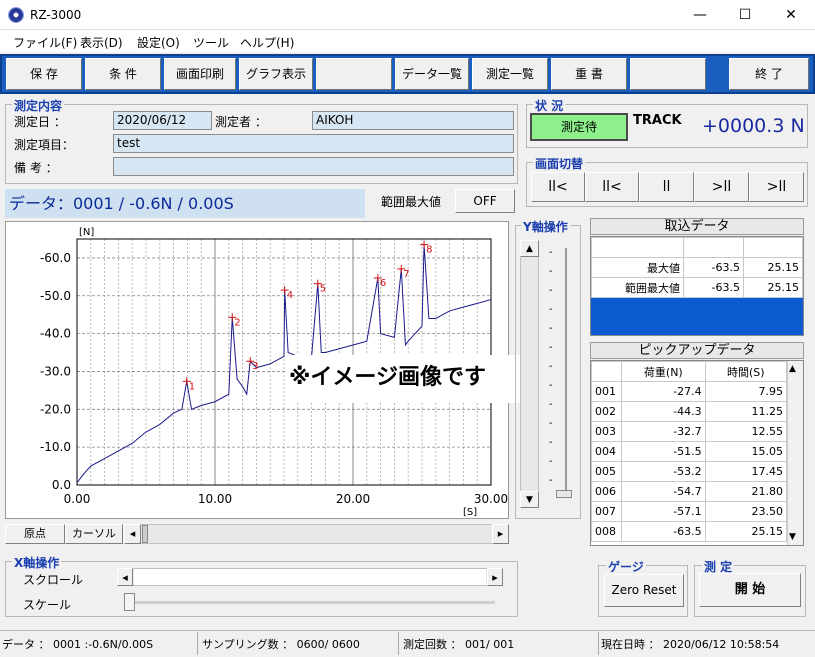 This screenshot has width=815, height=657. Describe the element at coordinates (36, 168) in the screenshot. I see `remark-label: 備 考 ：` at that location.